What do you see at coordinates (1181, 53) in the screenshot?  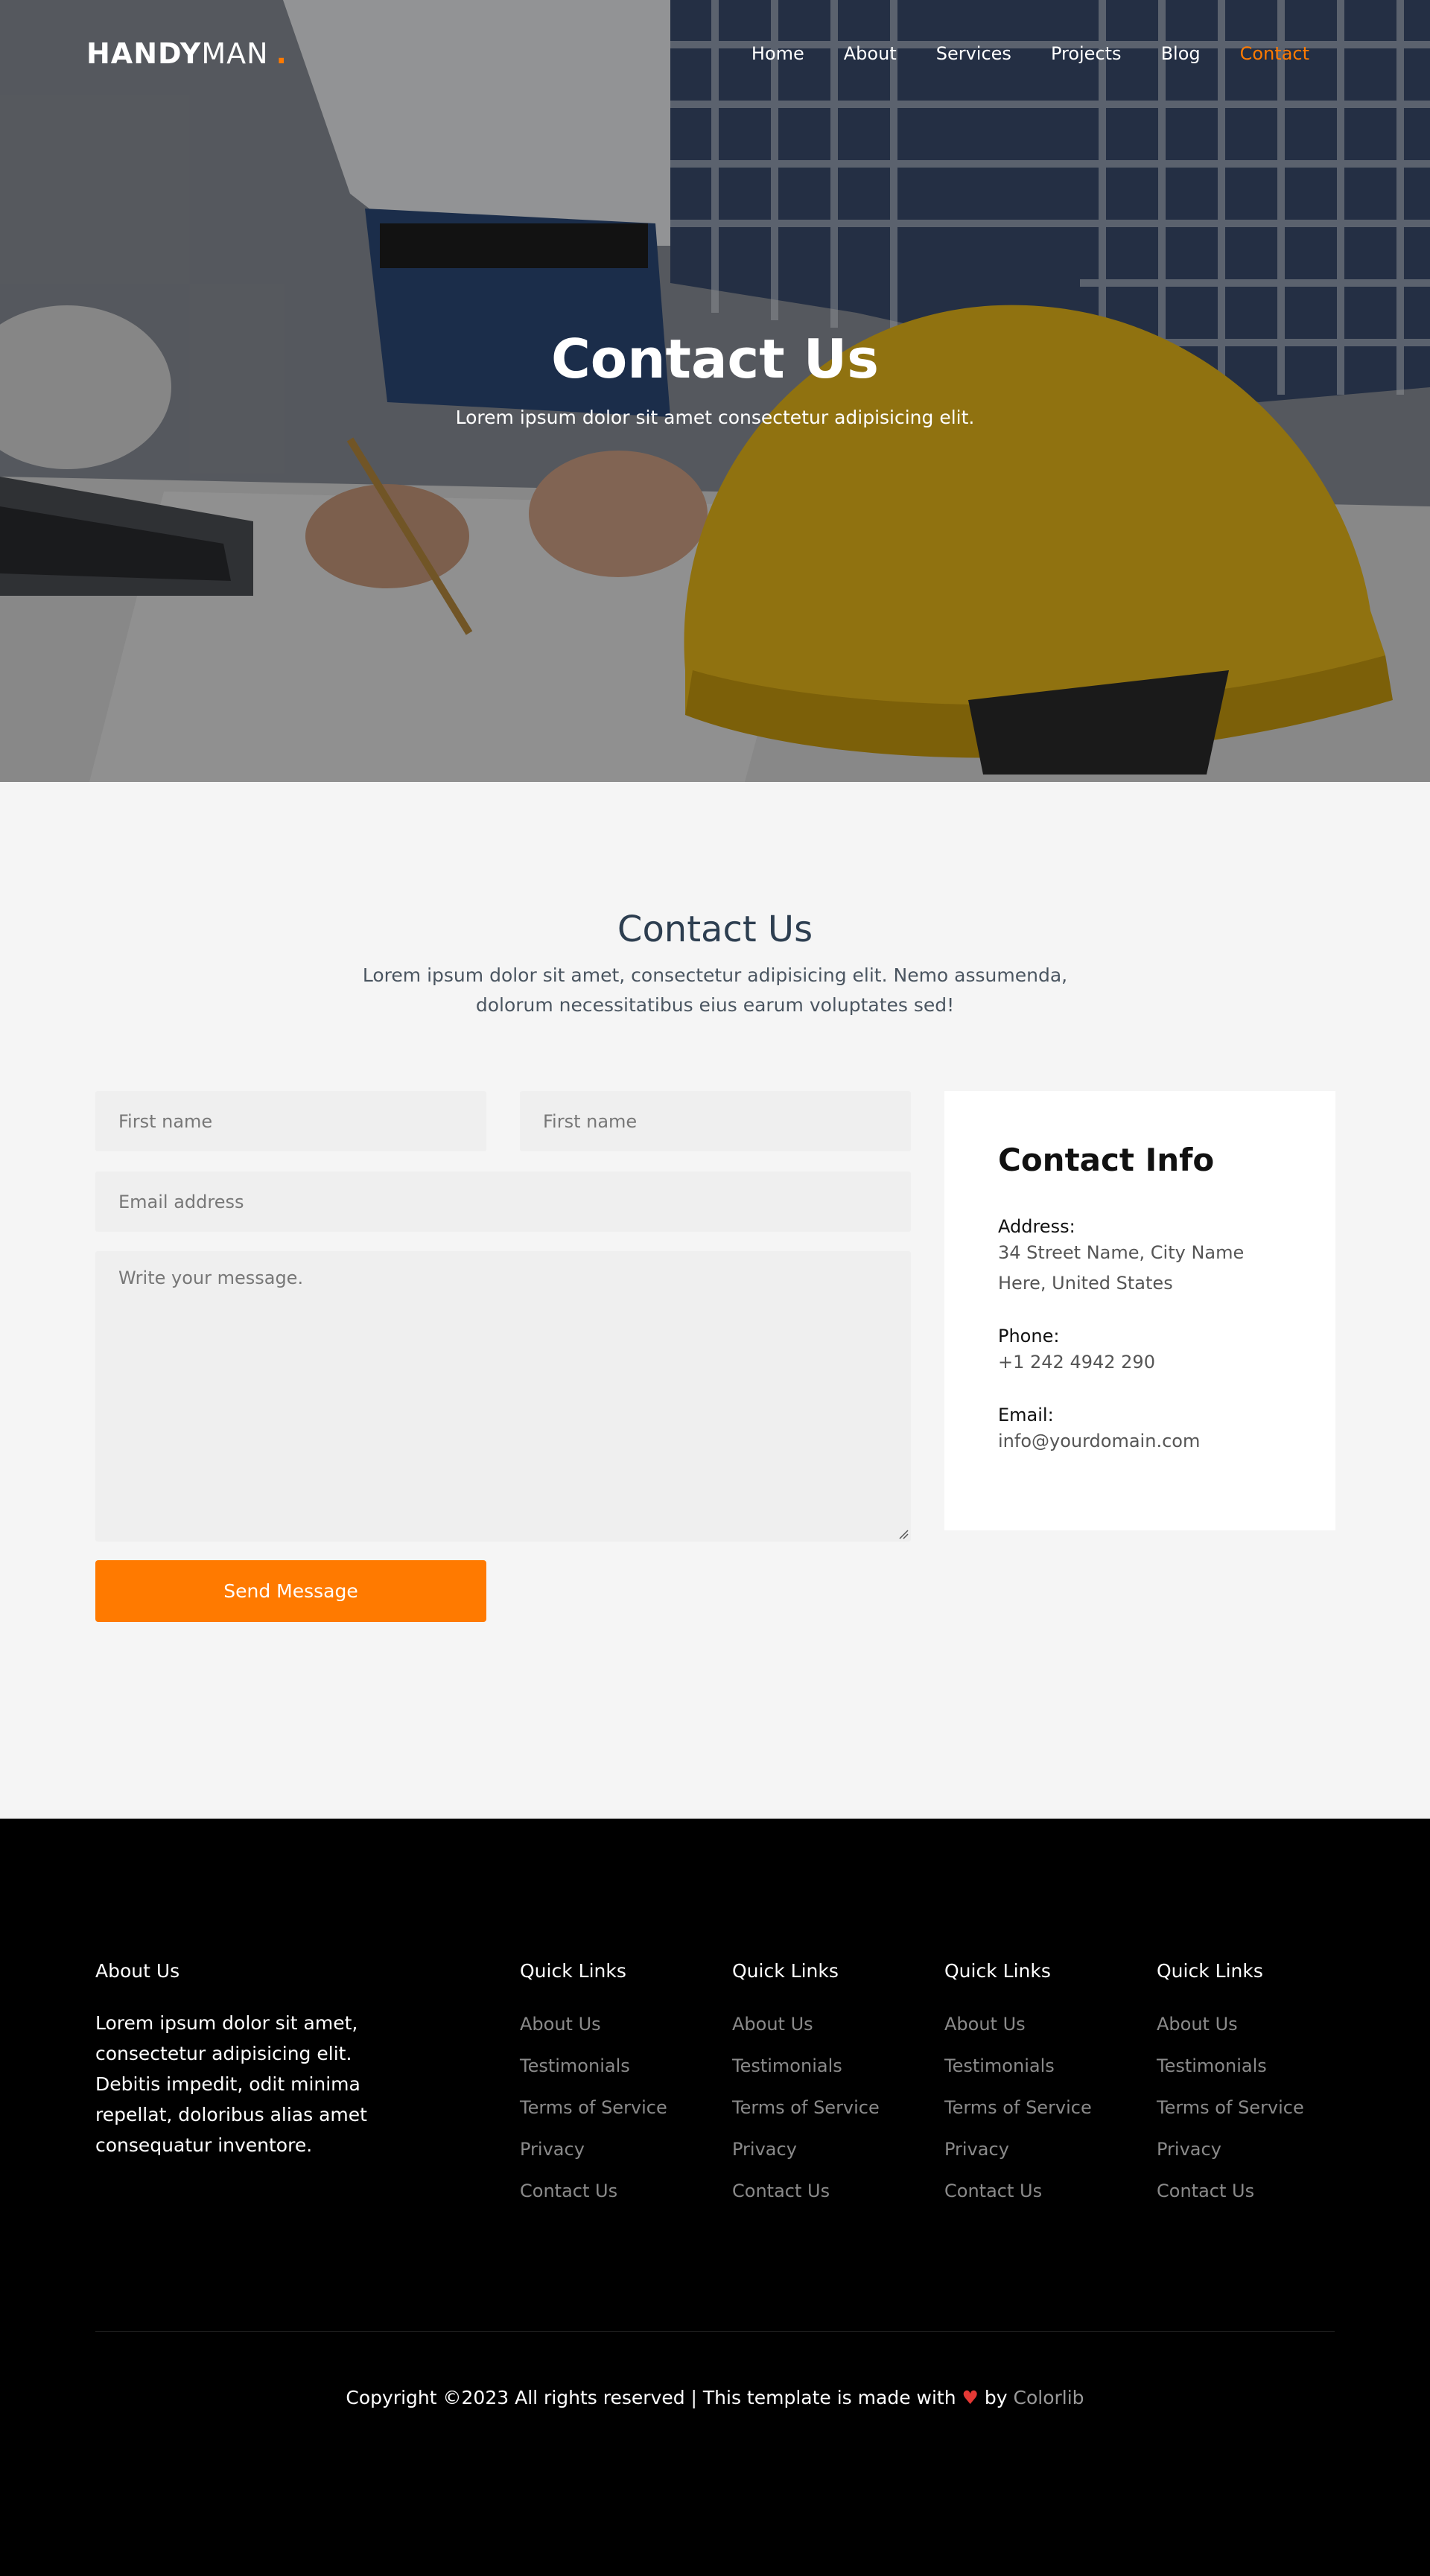 I see `nav-item-blog: Blog` at bounding box center [1181, 53].